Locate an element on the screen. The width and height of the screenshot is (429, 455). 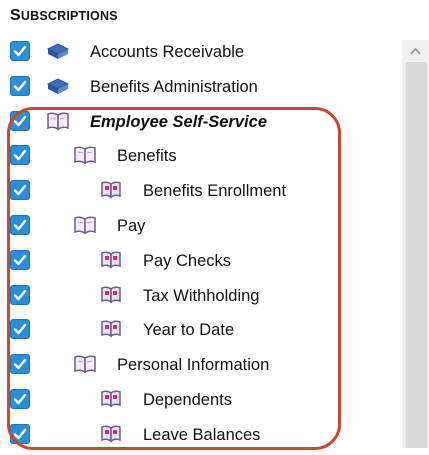
tree-item-label: Year to Date is located at coordinates (189, 330).